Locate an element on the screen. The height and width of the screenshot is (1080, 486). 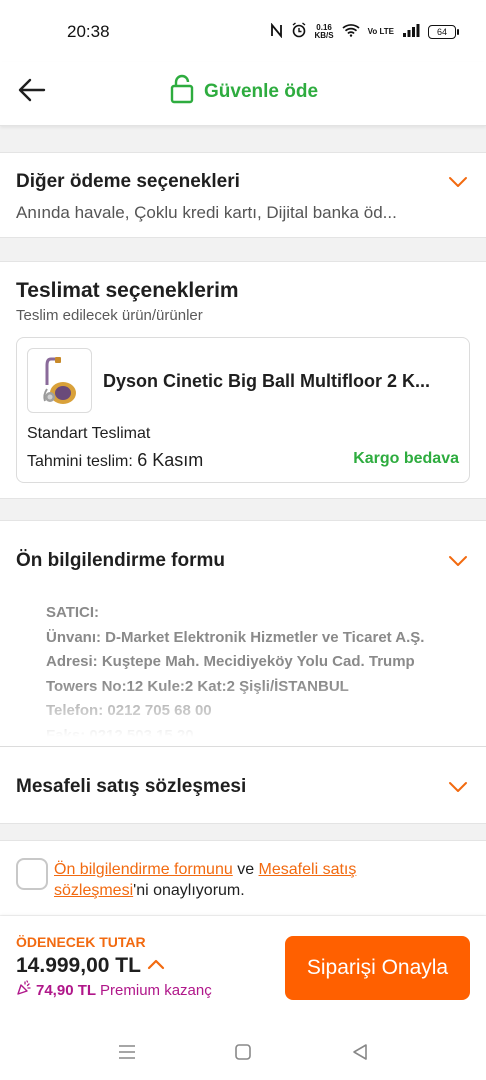
volte-icon: Vo LTE is located at coordinates (380, 31).